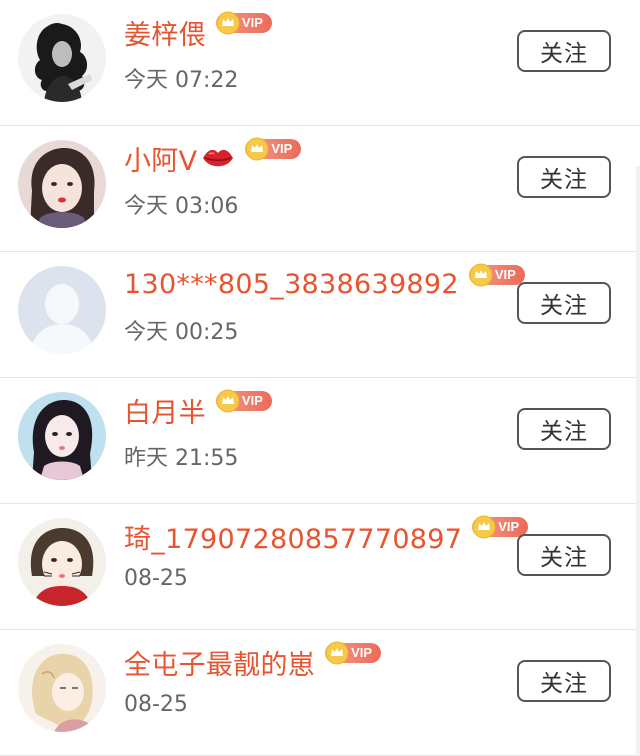 This screenshot has height=756, width=640. I want to click on user-name-line: 130***805_3838639892 VIP, so click(324, 284).